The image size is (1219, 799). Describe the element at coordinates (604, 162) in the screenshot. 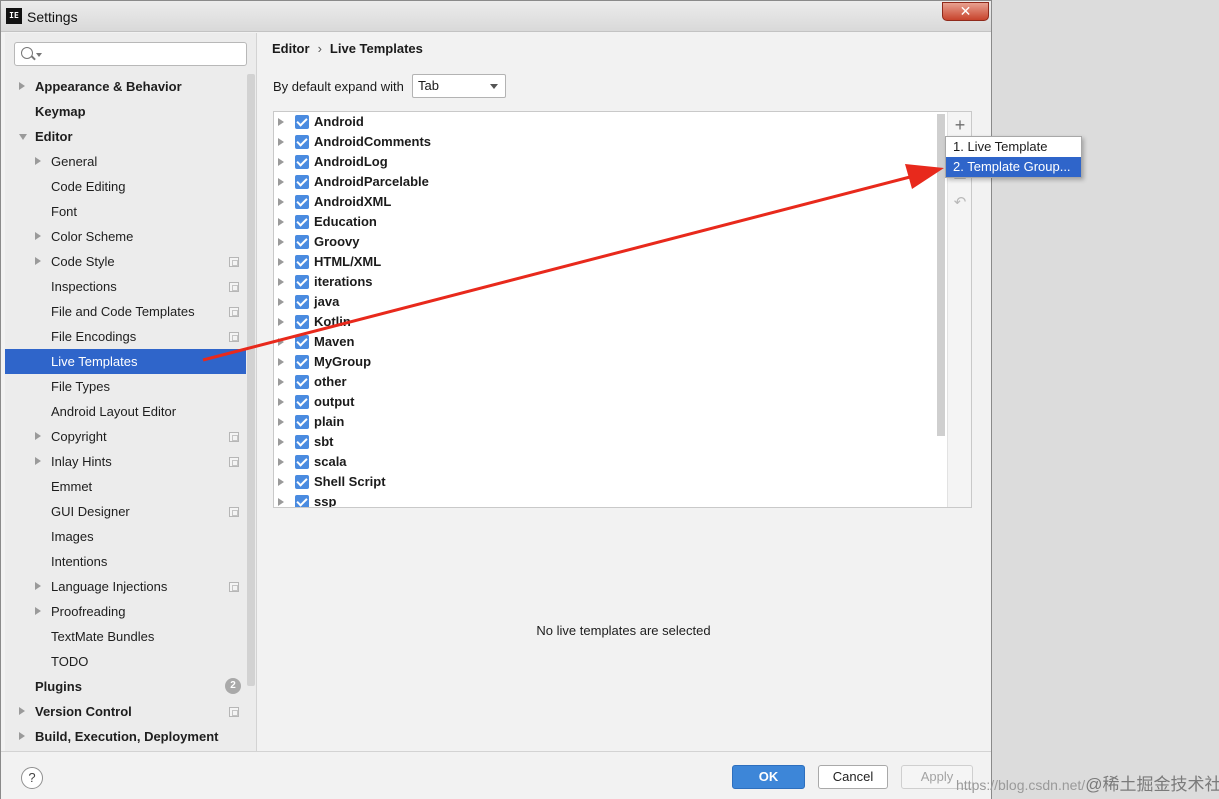

I see `template-group-row: AndroidLog` at that location.